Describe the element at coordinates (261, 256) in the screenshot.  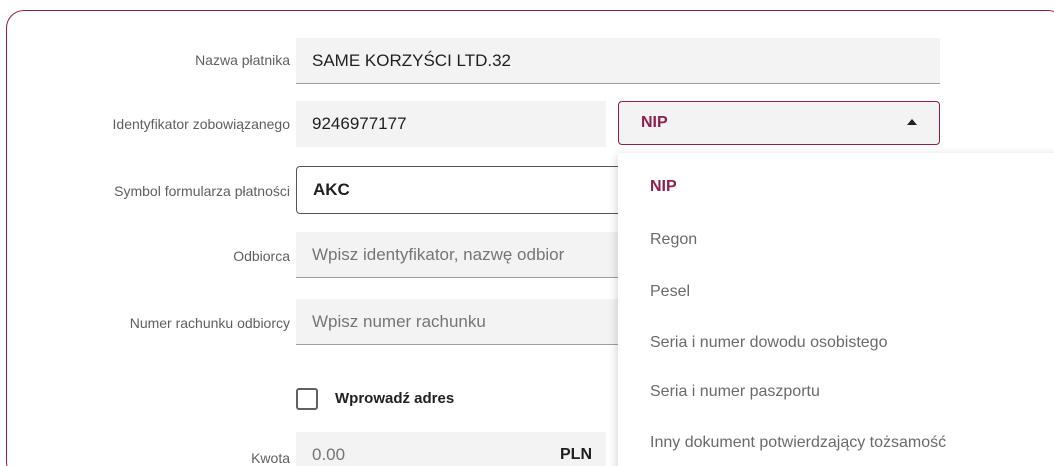
I see `recipient-label: Odbiorca` at that location.